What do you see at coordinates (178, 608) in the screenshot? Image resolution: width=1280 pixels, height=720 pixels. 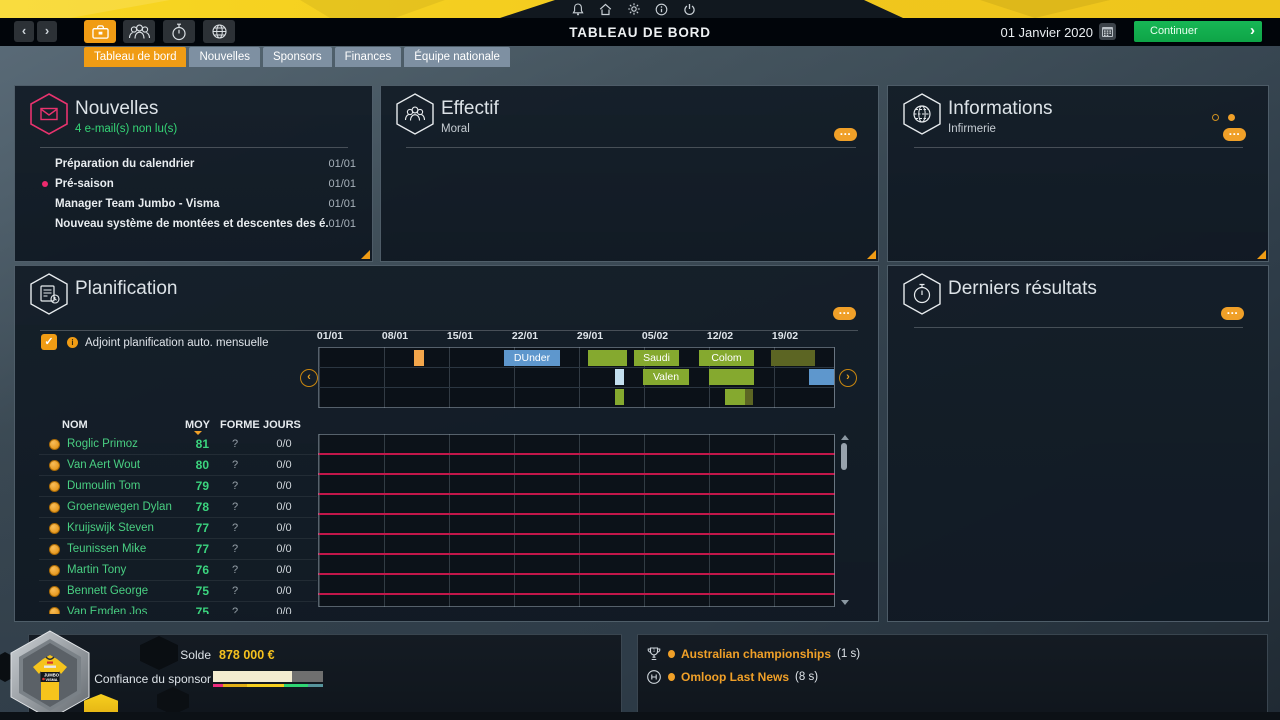 I see `rider-row: Van Emden Jos 75? 0/0` at bounding box center [178, 608].